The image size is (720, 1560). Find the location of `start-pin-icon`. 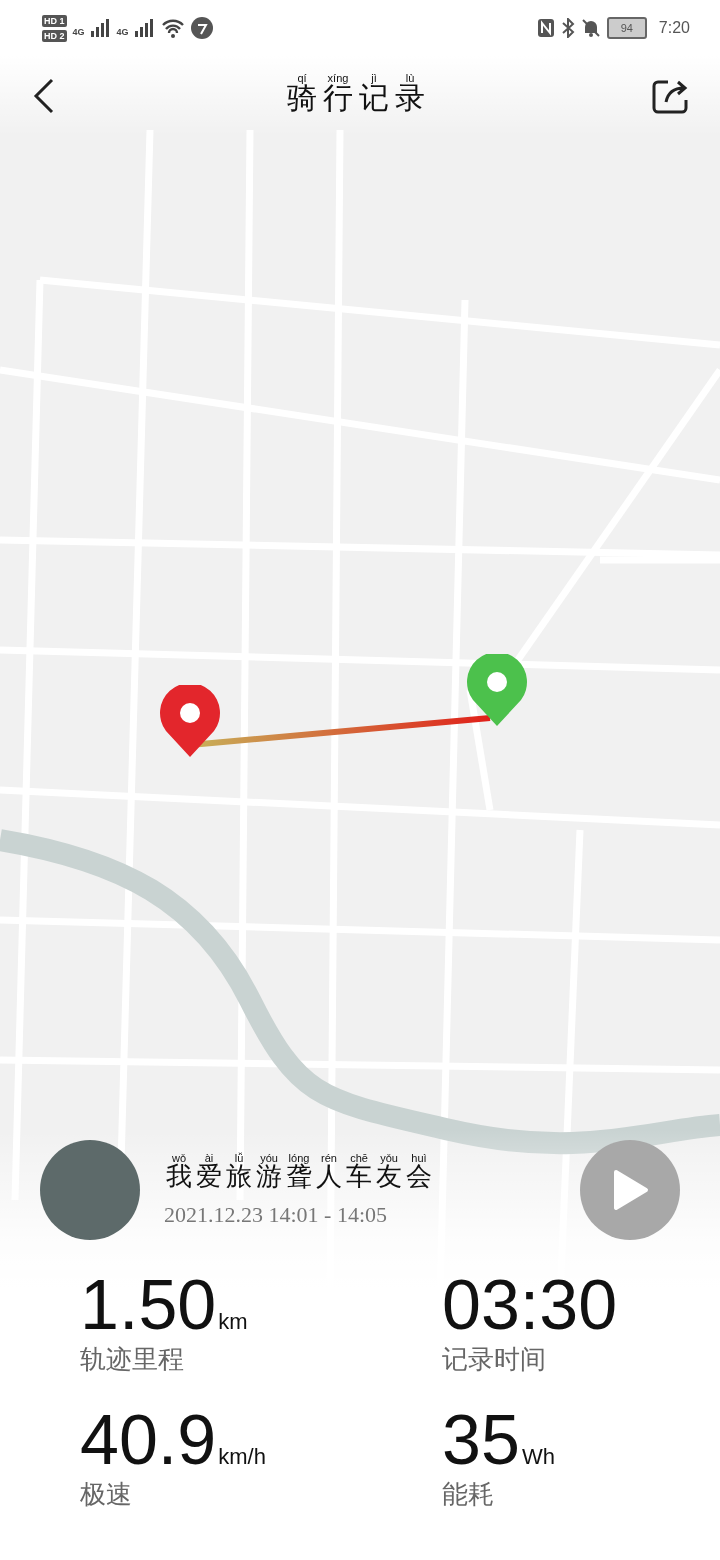

start-pin-icon is located at coordinates (190, 721).